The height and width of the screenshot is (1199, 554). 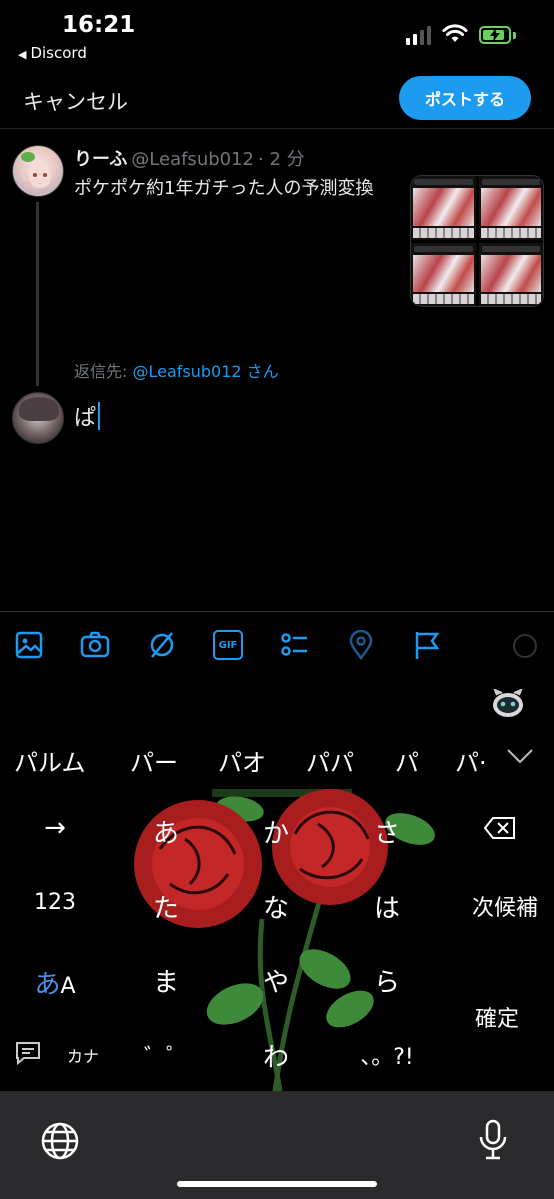 I want to click on dakuten-key: ゛゜, so click(x=166, y=1055).